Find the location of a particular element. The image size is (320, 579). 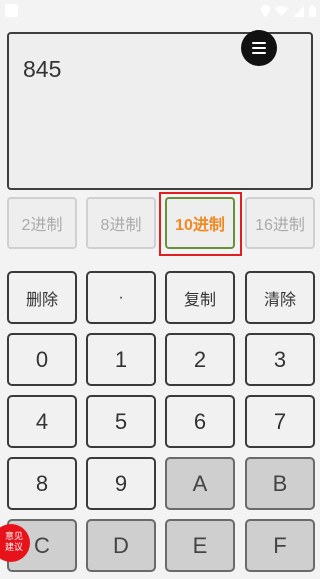

location-icon is located at coordinates (265, 11).